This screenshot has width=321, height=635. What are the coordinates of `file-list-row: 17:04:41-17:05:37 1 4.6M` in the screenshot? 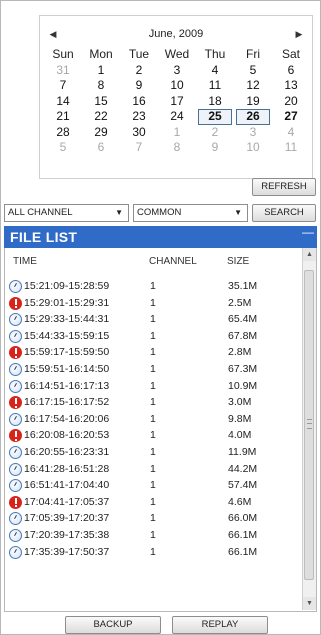 It's located at (154, 502).